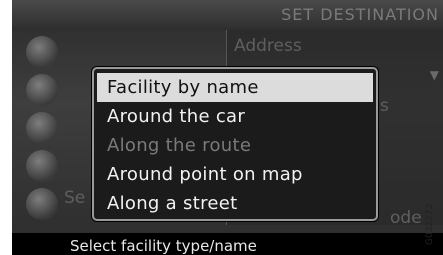 The image size is (443, 255). What do you see at coordinates (384, 106) in the screenshot?
I see `partial-text: s` at bounding box center [384, 106].